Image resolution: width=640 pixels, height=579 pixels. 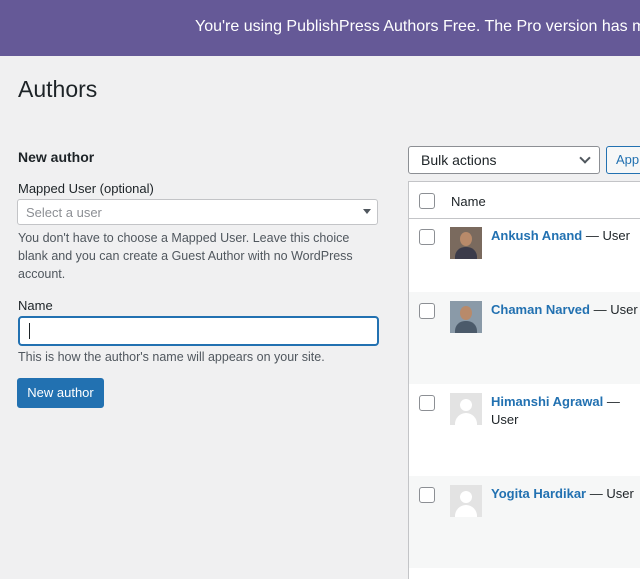 What do you see at coordinates (565, 411) in the screenshot?
I see `author-name-cell: Himanshi Agrawal — User` at bounding box center [565, 411].